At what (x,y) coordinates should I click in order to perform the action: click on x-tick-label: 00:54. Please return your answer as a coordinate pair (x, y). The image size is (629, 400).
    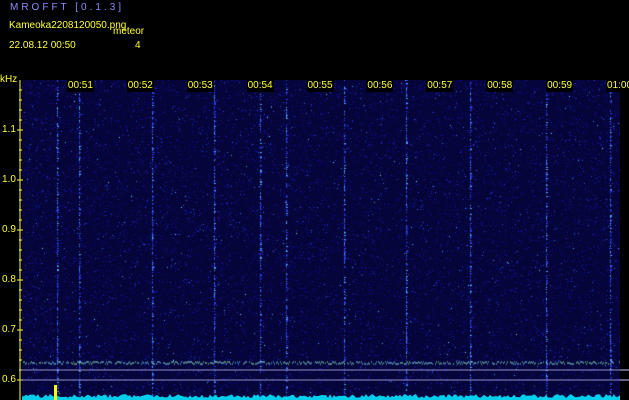
    Looking at the image, I should click on (260, 86).